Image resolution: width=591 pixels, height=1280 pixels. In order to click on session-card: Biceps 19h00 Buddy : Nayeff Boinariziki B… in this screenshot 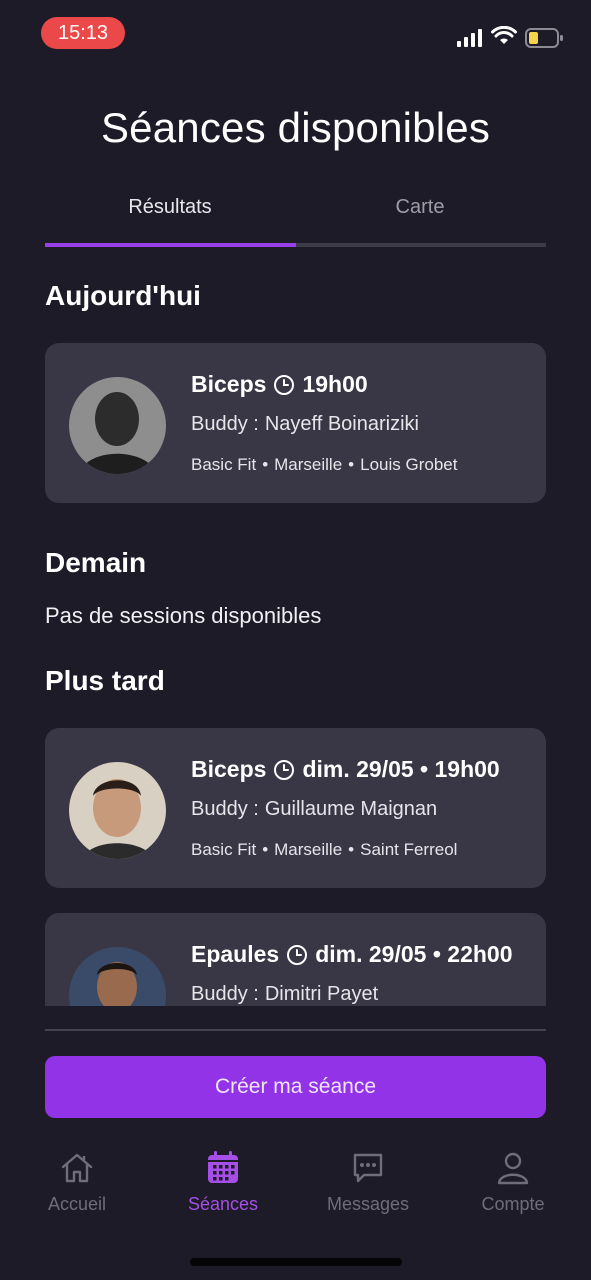, I will do `click(295, 423)`.